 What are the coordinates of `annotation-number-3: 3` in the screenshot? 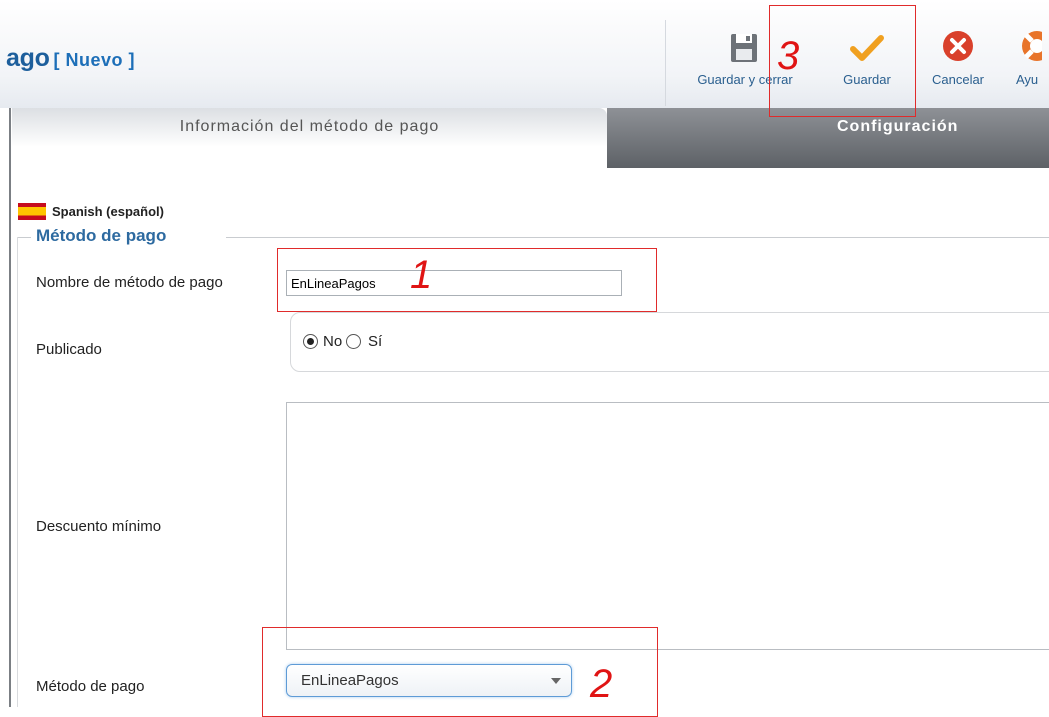 It's located at (788, 56).